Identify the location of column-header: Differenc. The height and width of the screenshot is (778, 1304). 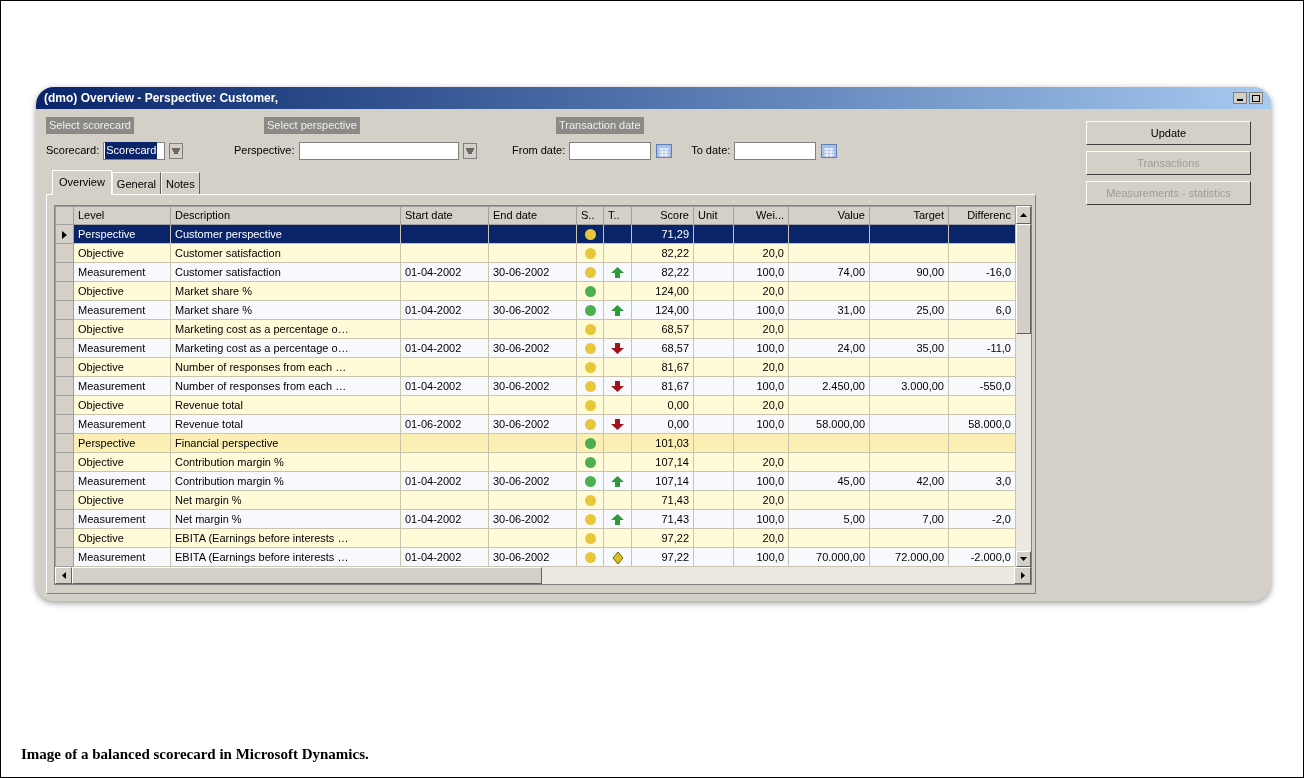
(982, 215).